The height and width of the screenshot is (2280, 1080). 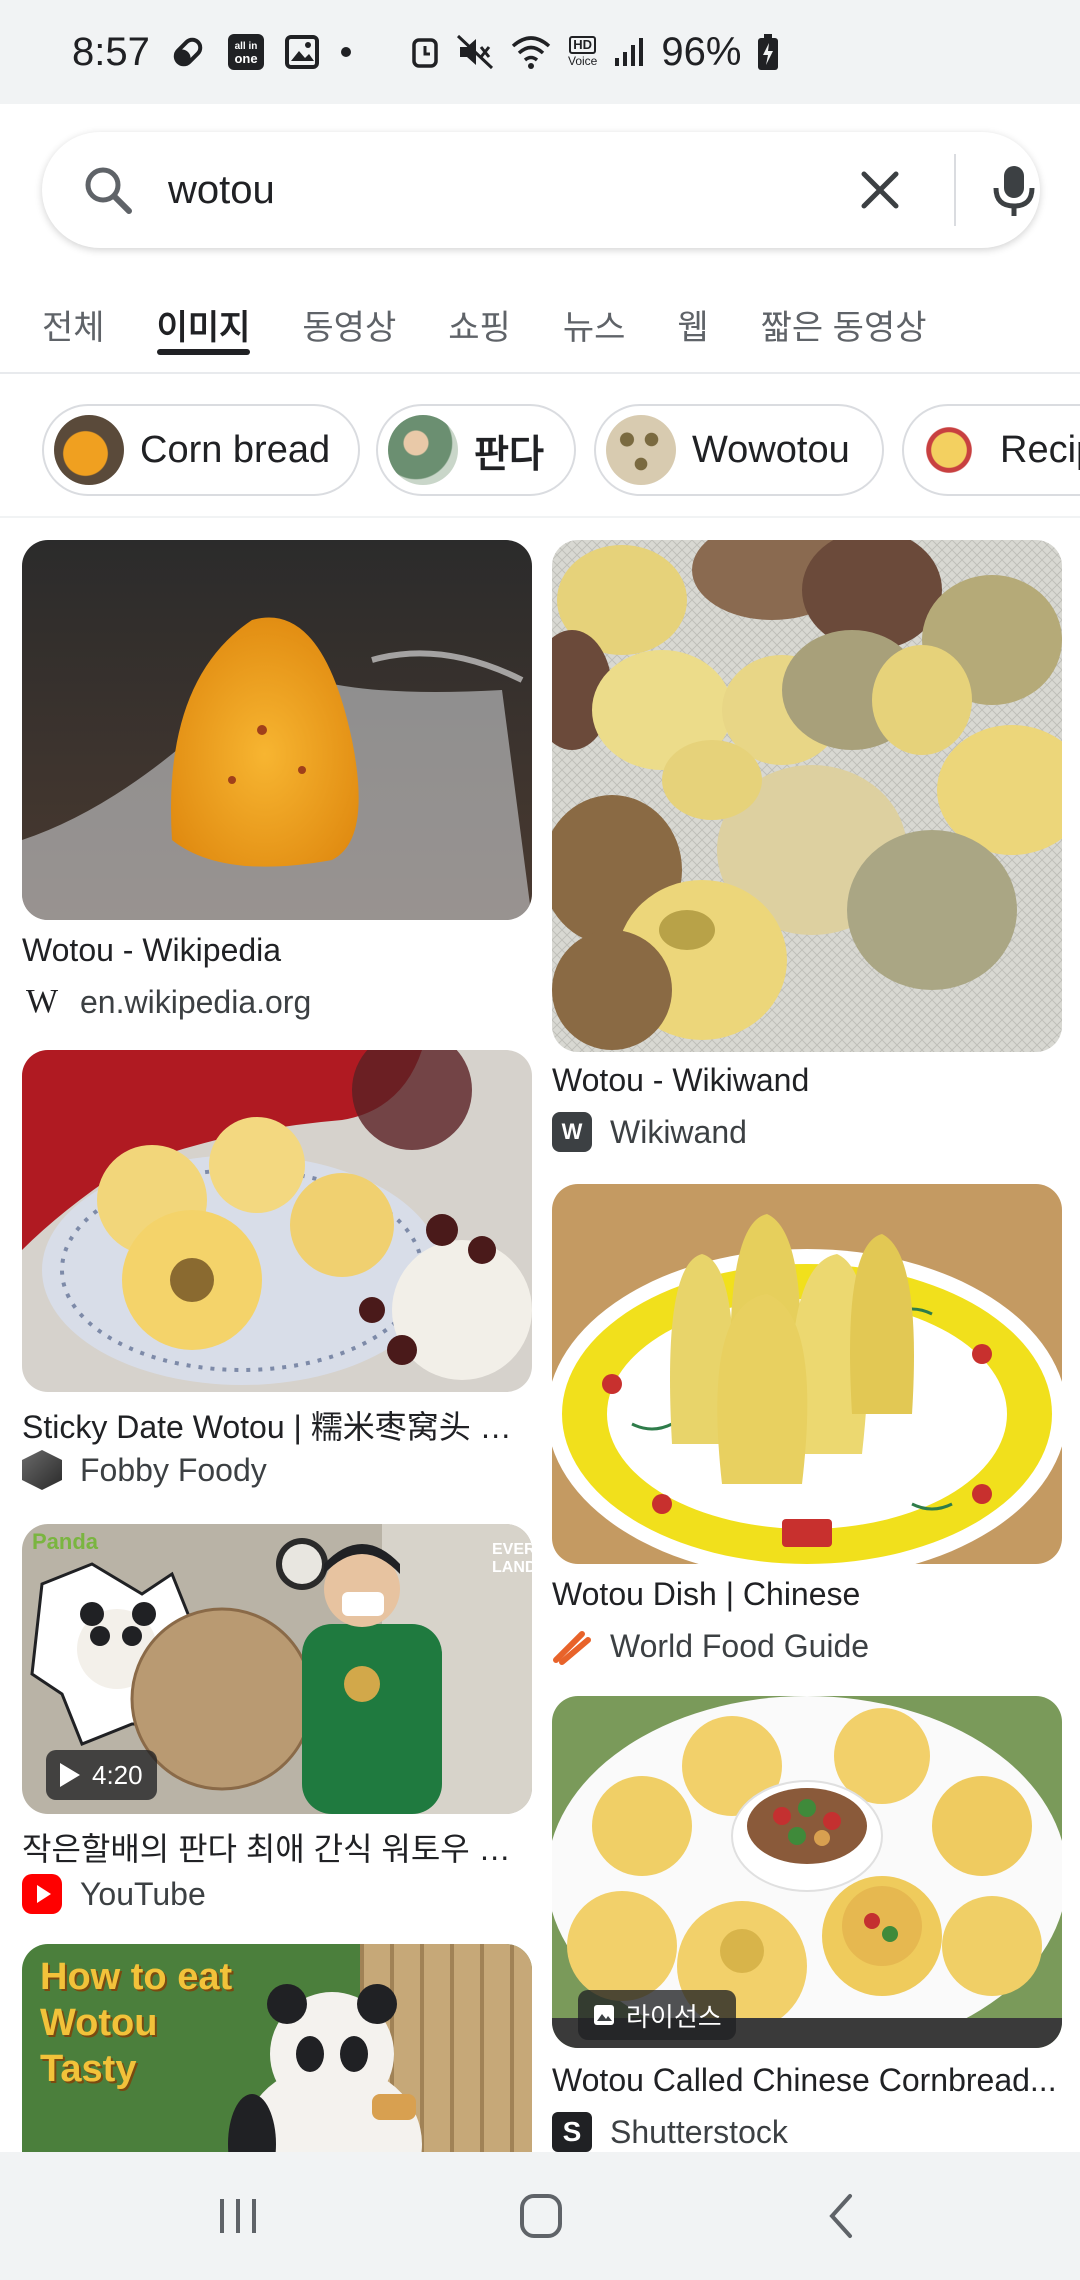 What do you see at coordinates (203, 324) in the screenshot?
I see `tab-images: 이미지` at bounding box center [203, 324].